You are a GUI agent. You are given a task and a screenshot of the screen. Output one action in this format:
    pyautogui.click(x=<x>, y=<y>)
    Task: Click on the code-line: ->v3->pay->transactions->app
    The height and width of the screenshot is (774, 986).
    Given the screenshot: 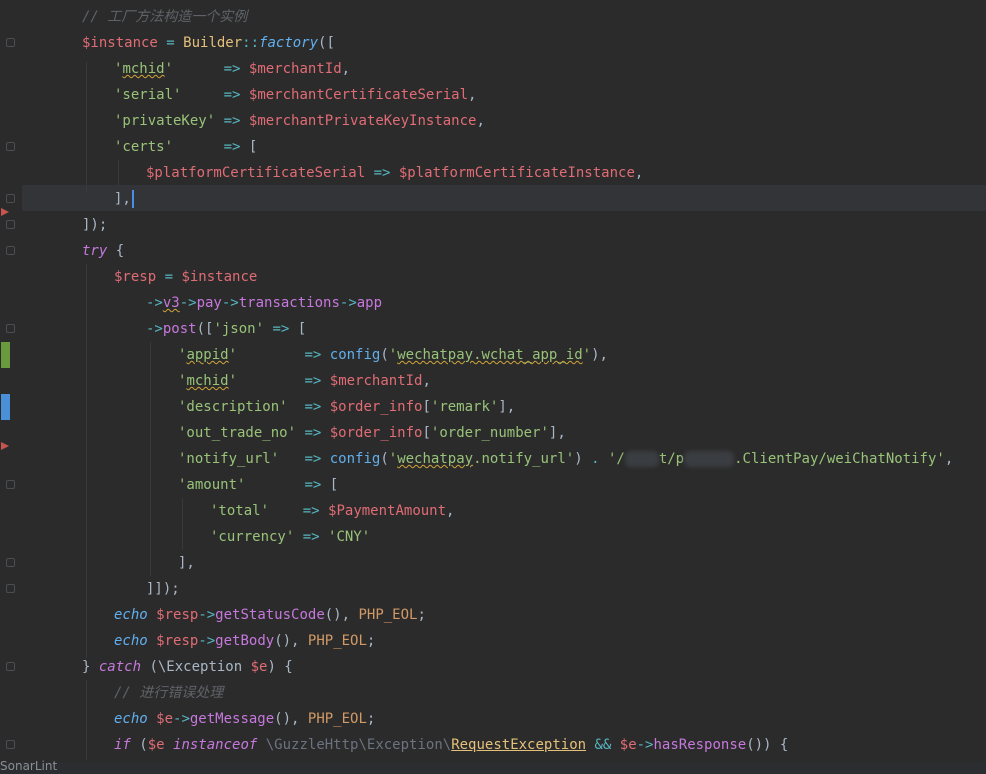 What is the action you would take?
    pyautogui.click(x=264, y=303)
    